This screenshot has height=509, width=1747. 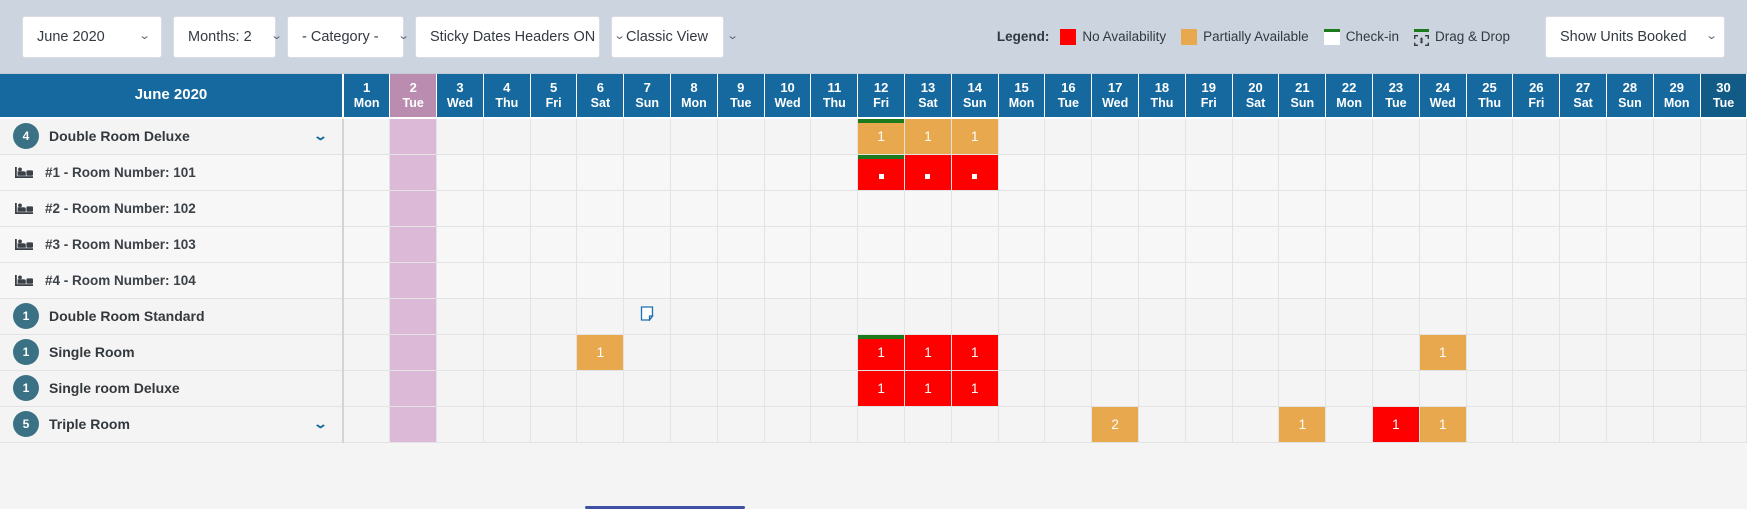 What do you see at coordinates (92, 36) in the screenshot?
I see `month-select: June 2020 ⌄` at bounding box center [92, 36].